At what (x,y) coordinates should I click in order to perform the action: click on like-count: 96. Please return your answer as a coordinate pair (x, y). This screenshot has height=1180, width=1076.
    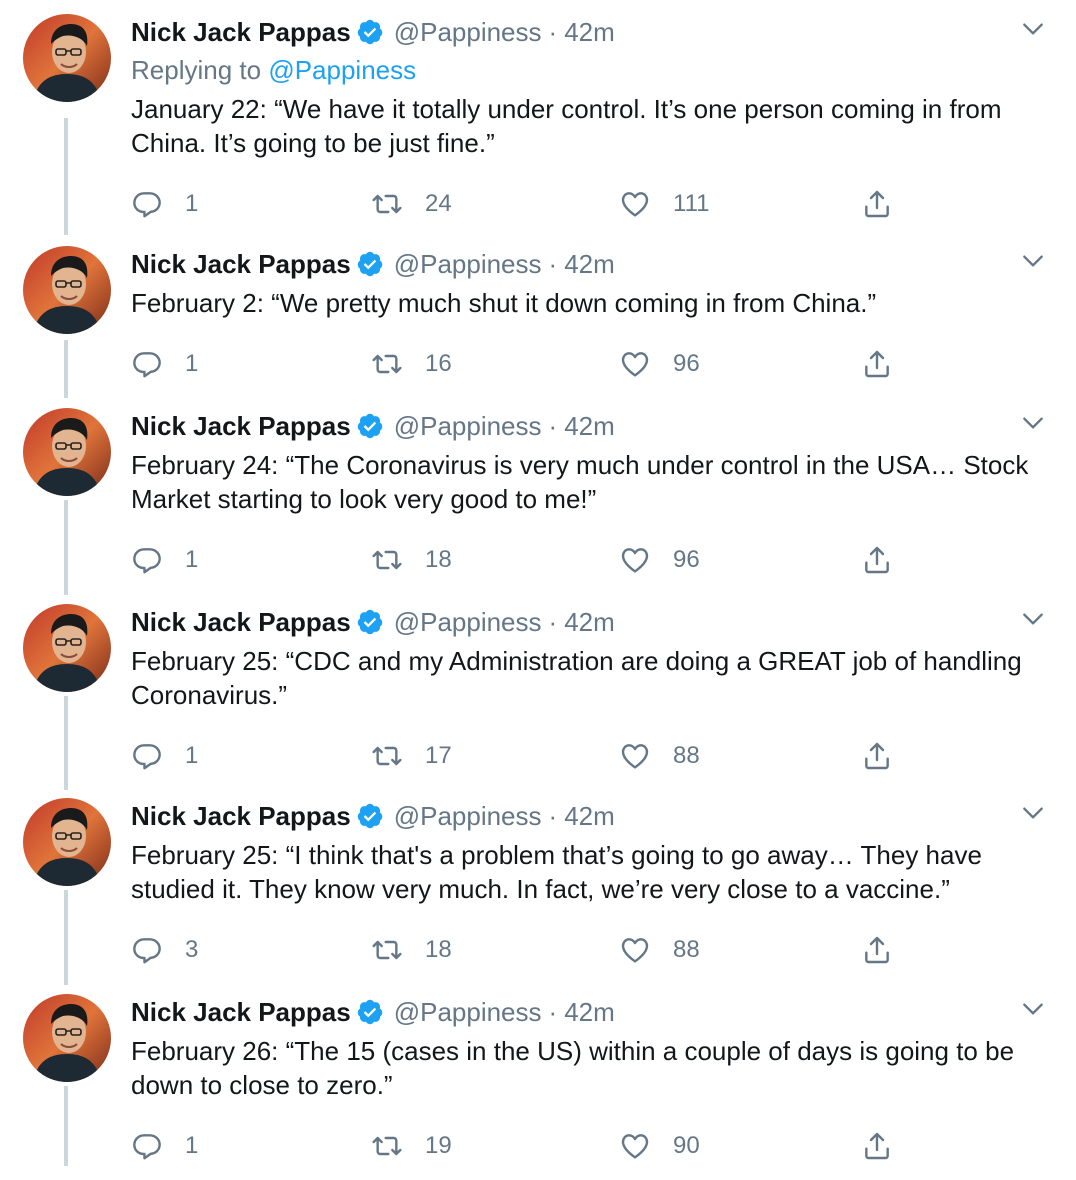
    Looking at the image, I should click on (686, 363).